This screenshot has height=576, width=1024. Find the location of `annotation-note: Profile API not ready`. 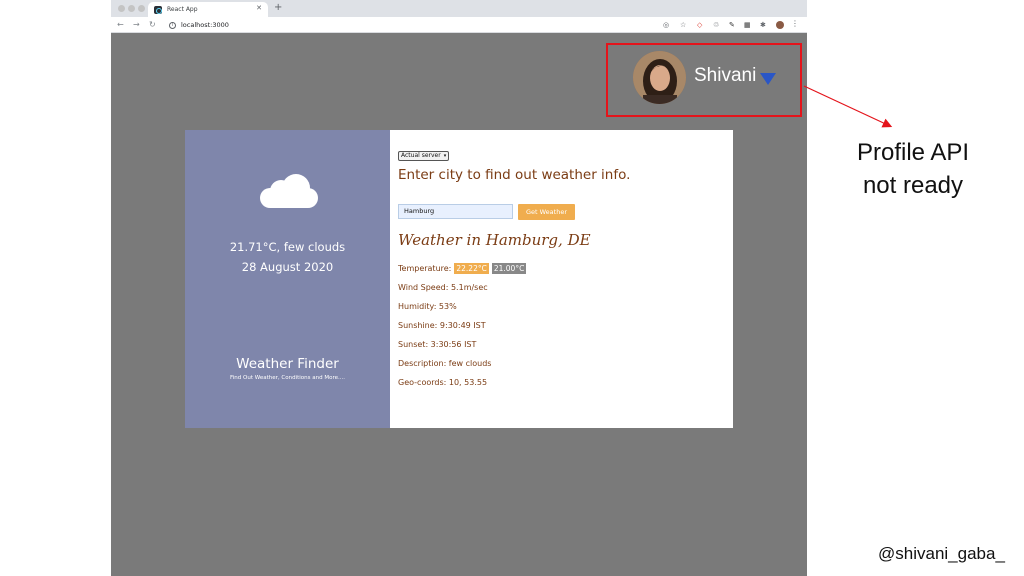

annotation-note: Profile API not ready is located at coordinates (913, 169).